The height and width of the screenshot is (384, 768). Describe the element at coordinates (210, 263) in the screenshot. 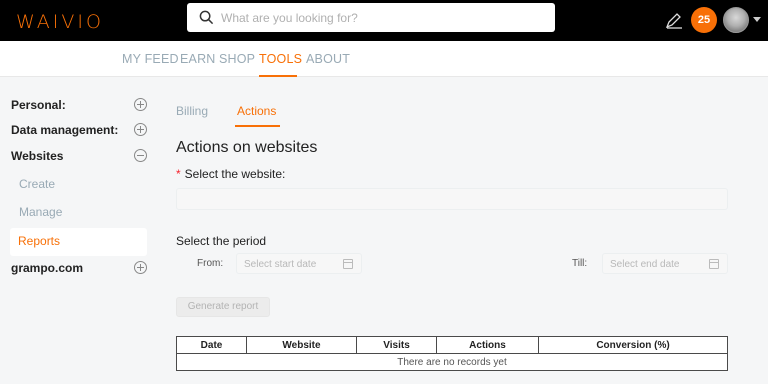

I see `from-label: From:` at that location.